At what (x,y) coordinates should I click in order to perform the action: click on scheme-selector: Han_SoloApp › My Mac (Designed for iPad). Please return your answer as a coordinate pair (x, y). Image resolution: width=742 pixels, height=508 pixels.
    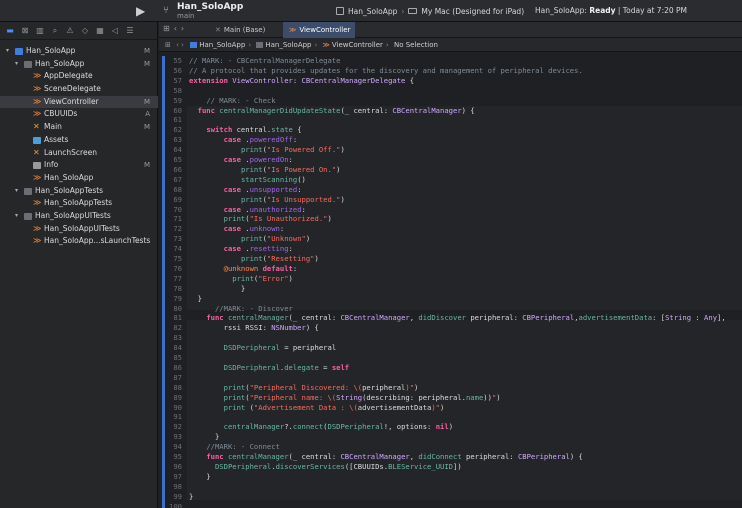
    Looking at the image, I should click on (430, 11).